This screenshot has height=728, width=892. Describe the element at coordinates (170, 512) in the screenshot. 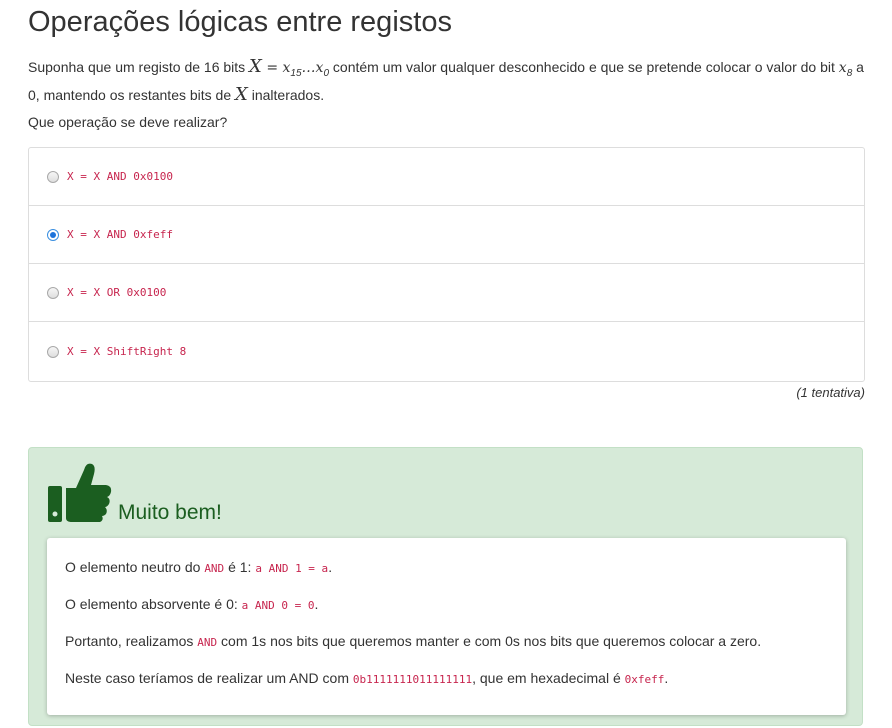

I see `feedback-title: Muito bem!` at that location.